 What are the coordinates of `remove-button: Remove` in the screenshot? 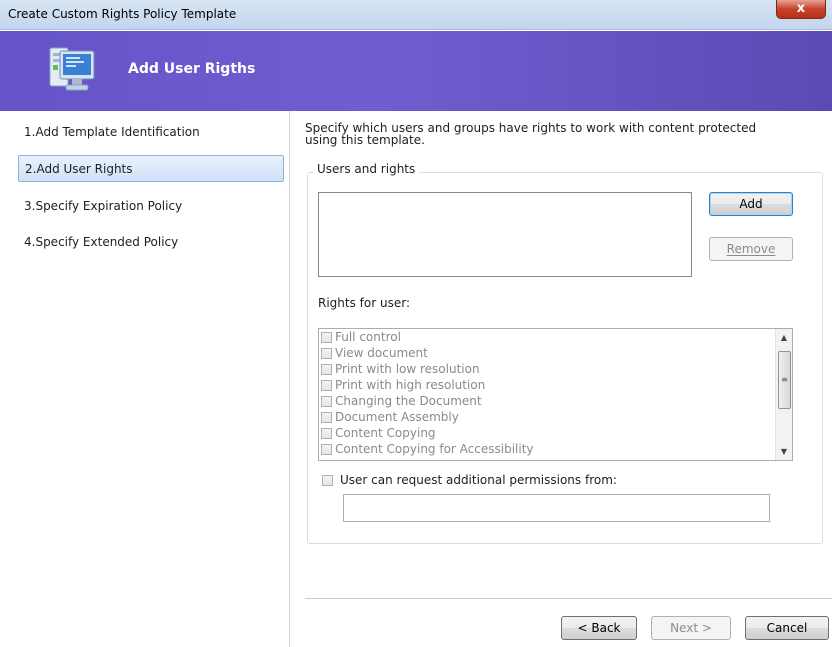 It's located at (751, 249).